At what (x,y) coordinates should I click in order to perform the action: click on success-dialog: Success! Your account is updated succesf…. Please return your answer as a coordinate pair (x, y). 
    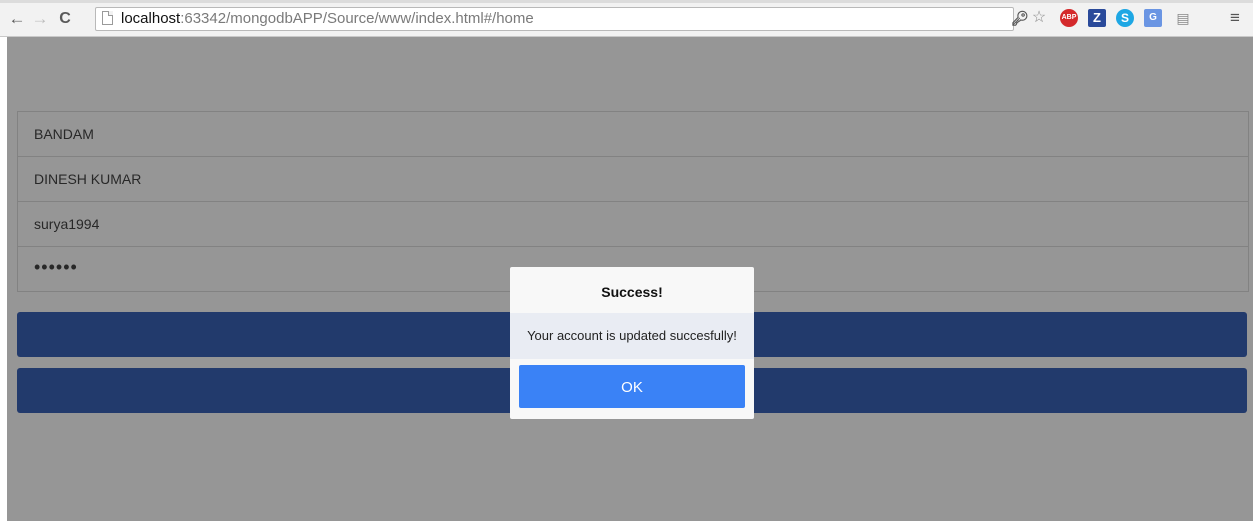
    Looking at the image, I should click on (632, 343).